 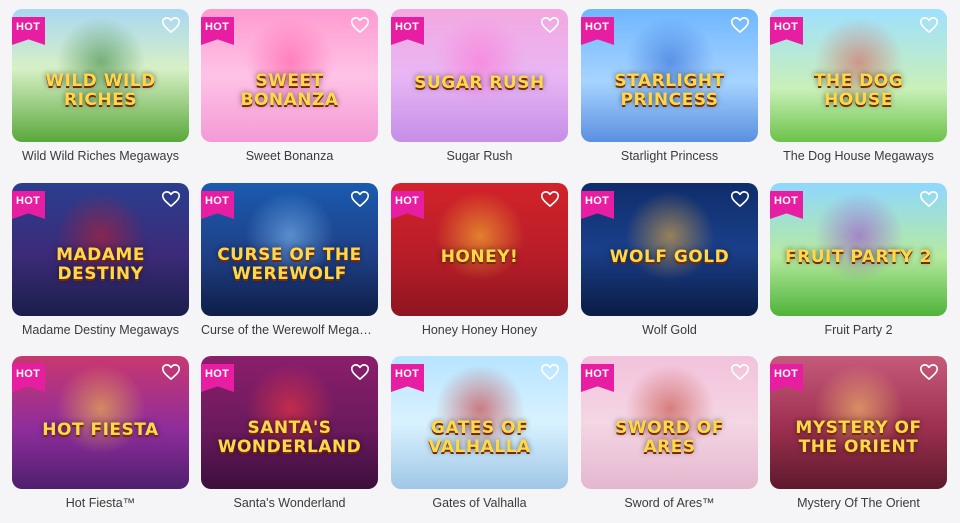 I want to click on game-card: Sword of Ares HOT Sword of Ares™, so click(x=669, y=433).